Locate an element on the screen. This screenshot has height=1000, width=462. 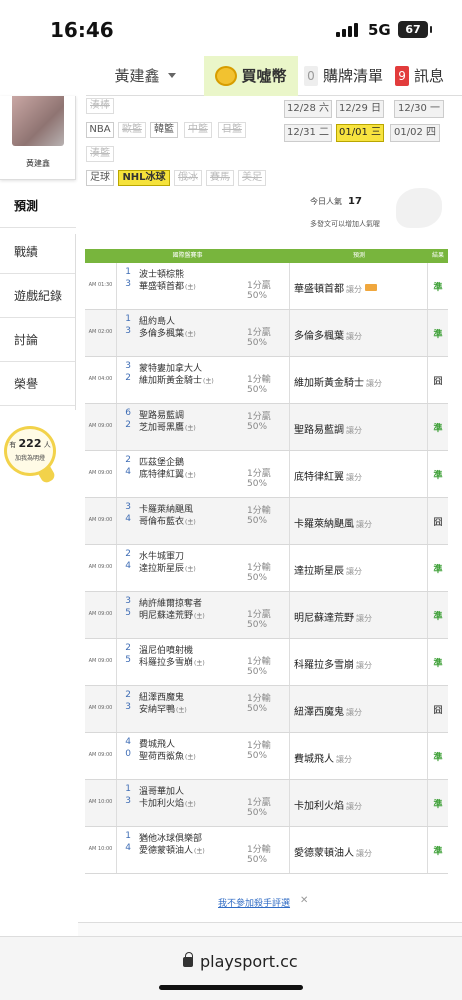
table-header: 國際盤賽事 預測 結果 is located at coordinates (266, 256).